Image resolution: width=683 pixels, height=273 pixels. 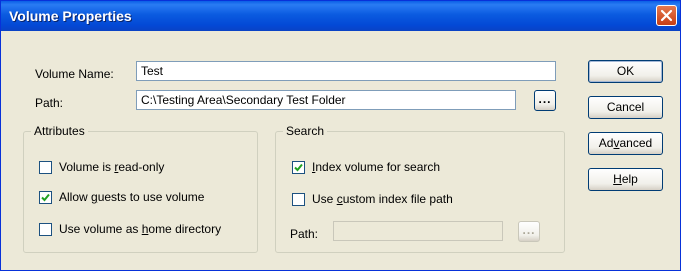 What do you see at coordinates (326, 100) in the screenshot?
I see `path-field: C:\Testing Area\Secondary Test Folder` at bounding box center [326, 100].